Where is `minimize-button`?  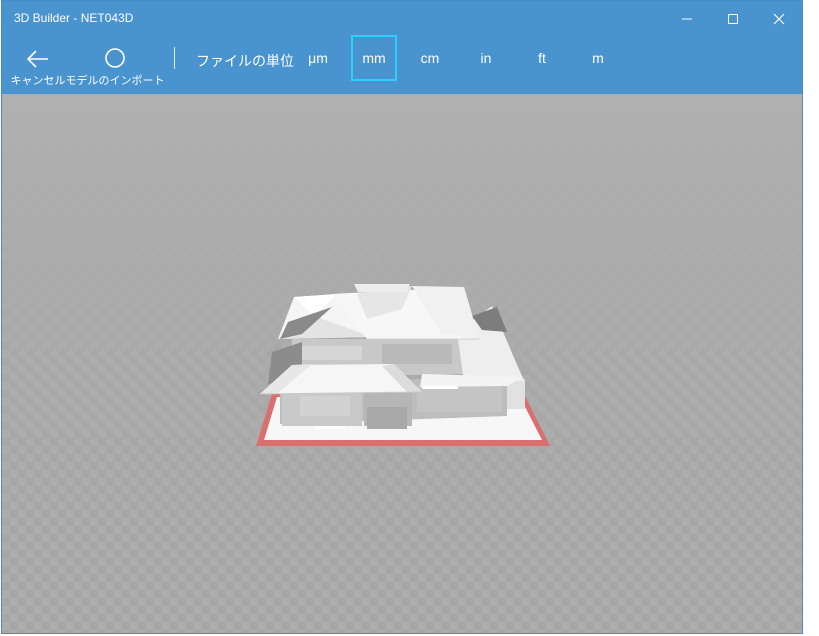
minimize-button is located at coordinates (687, 19).